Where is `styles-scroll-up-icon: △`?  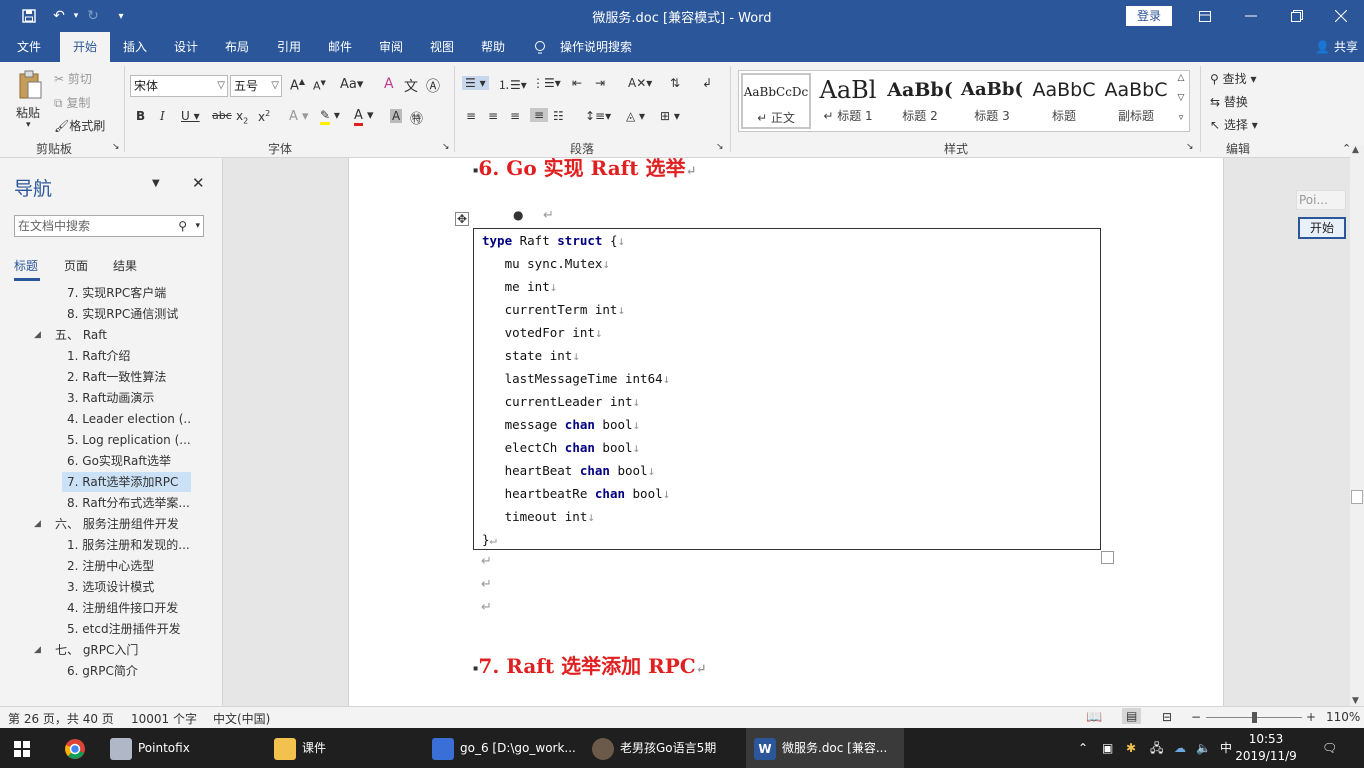 styles-scroll-up-icon: △ is located at coordinates (1181, 78).